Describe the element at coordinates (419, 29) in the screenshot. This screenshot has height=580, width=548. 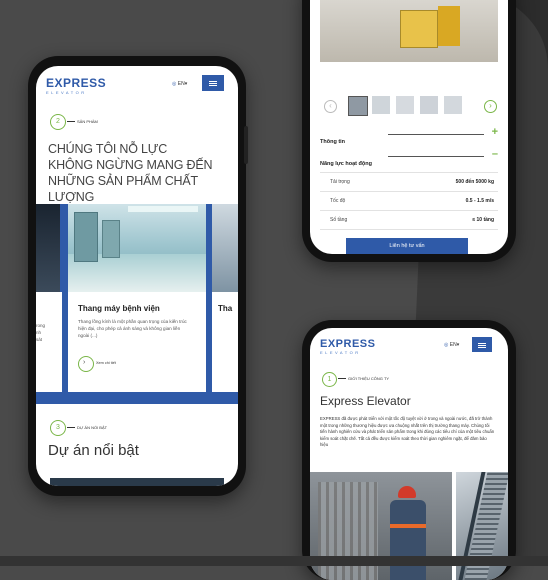
I see `forklift-shape` at that location.